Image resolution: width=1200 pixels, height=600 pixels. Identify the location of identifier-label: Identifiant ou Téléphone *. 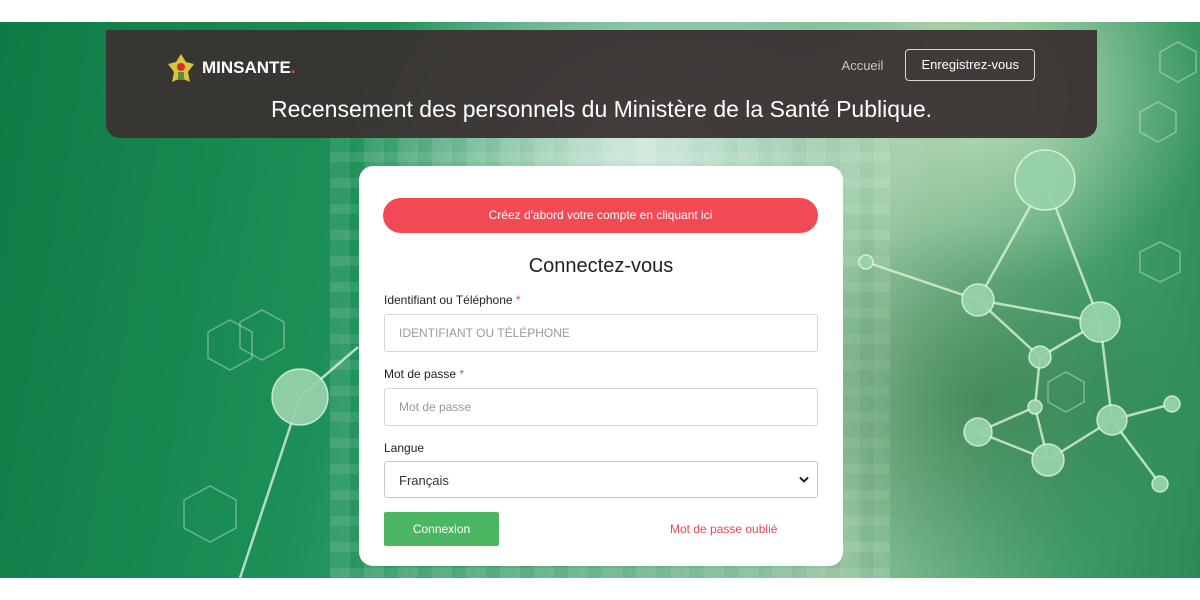
(452, 300).